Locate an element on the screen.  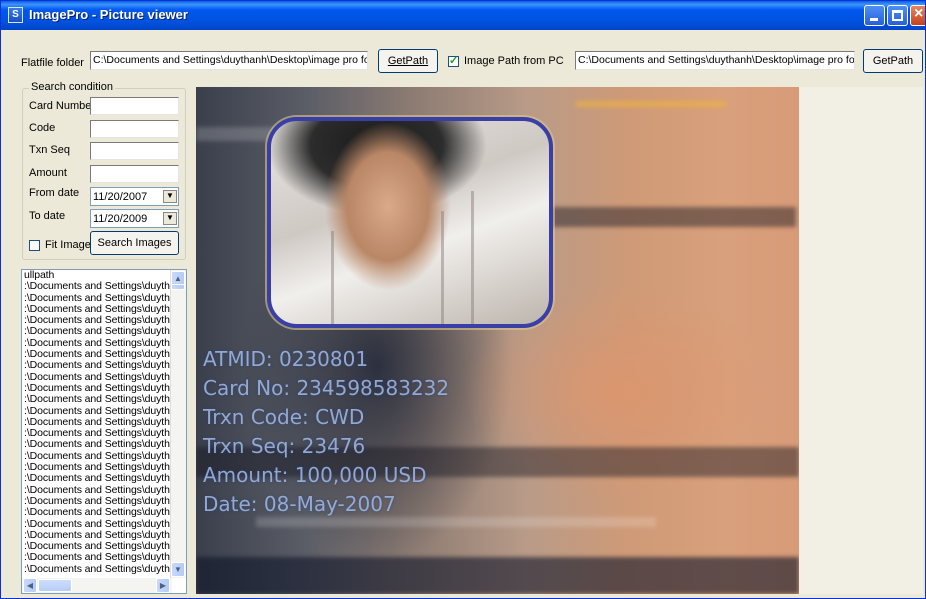
search-images-button: Search Images is located at coordinates (134, 243).